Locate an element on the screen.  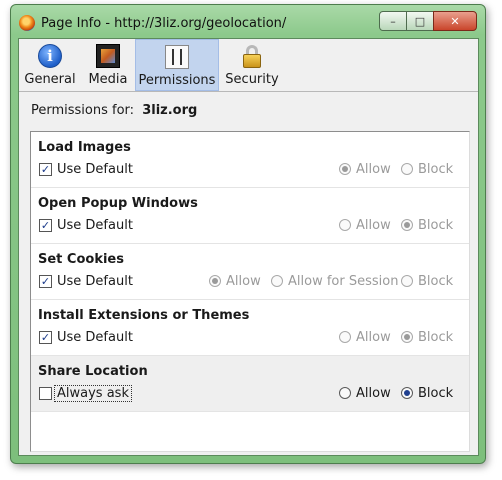
minimize-button: – is located at coordinates (393, 21).